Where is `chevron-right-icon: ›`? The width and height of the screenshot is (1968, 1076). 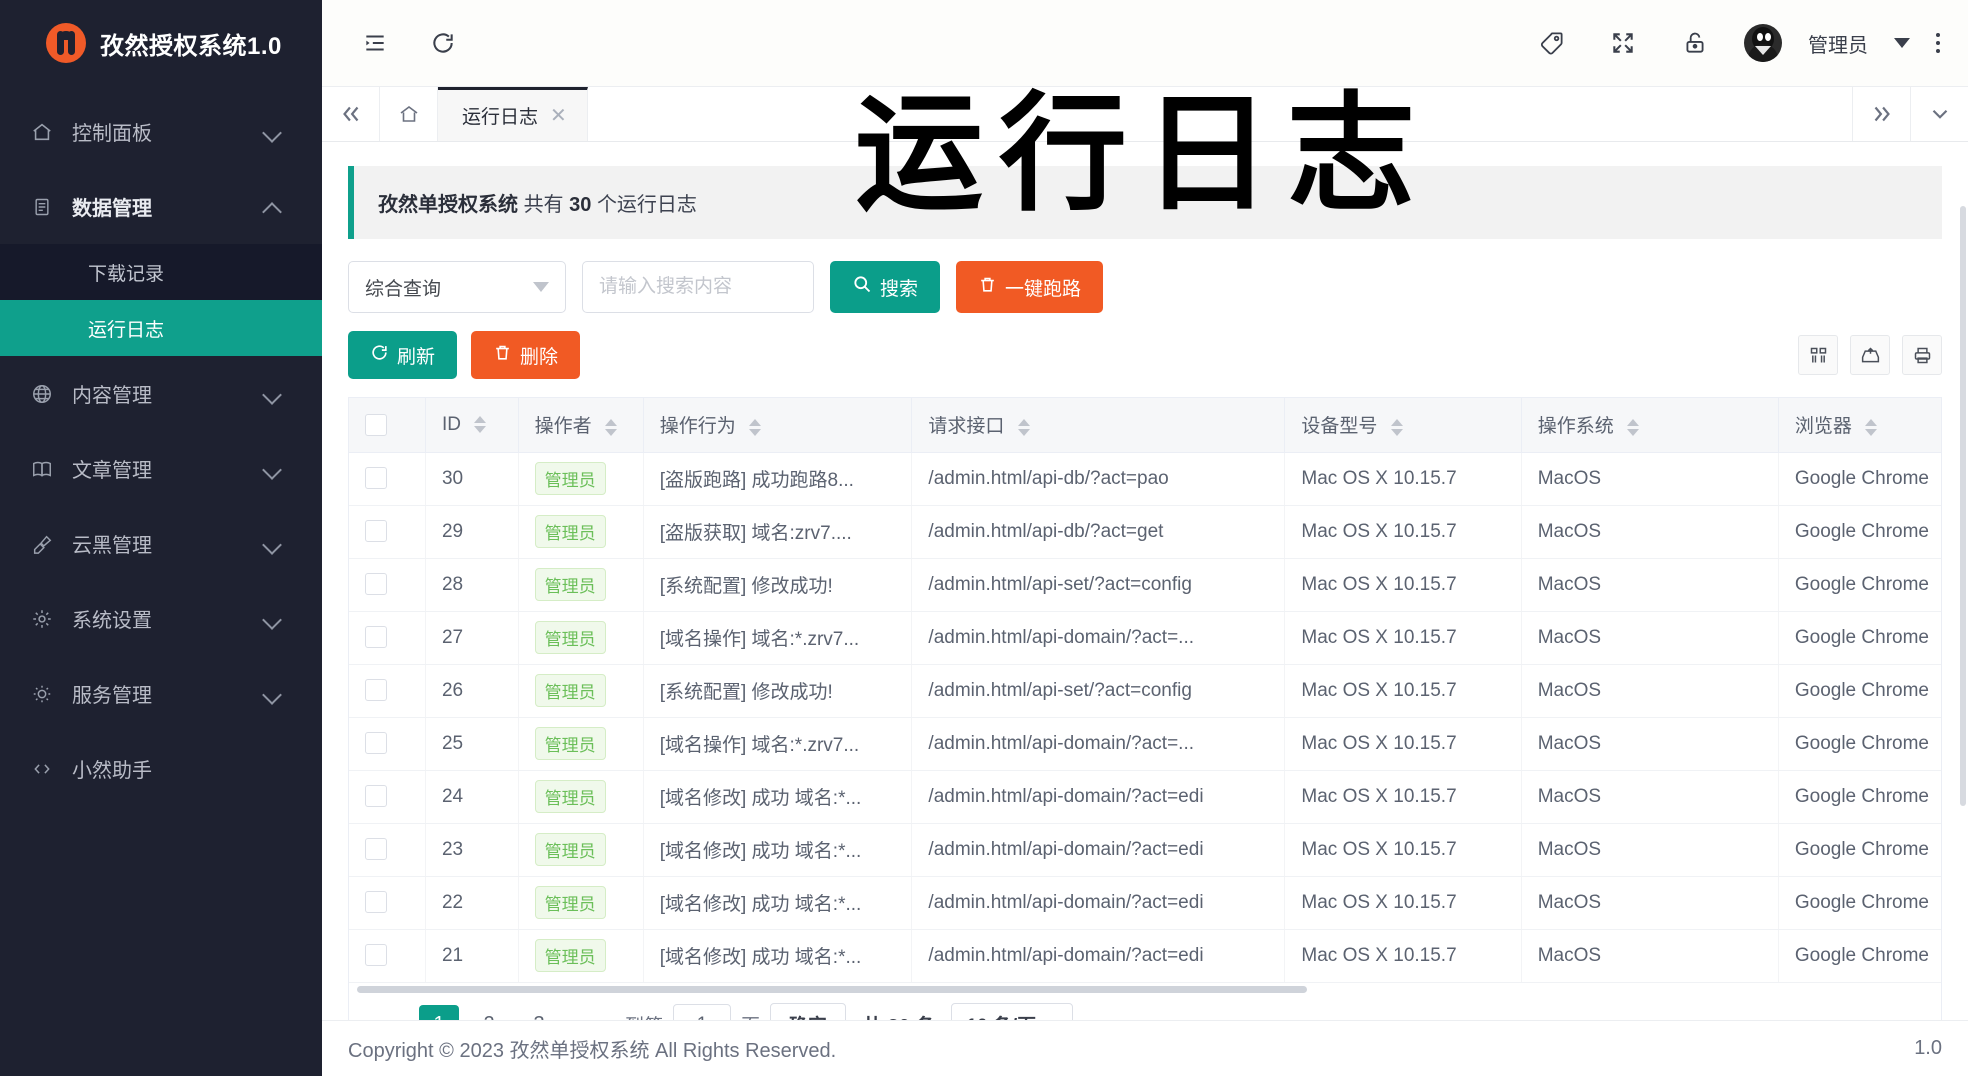 chevron-right-icon: › is located at coordinates (586, 1013).